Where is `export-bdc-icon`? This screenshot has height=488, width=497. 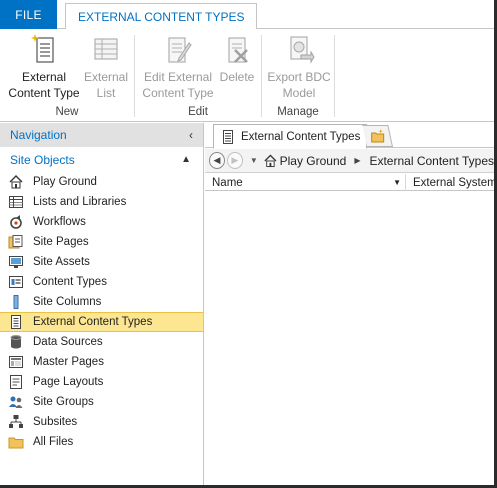 export-bdc-icon is located at coordinates (302, 50).